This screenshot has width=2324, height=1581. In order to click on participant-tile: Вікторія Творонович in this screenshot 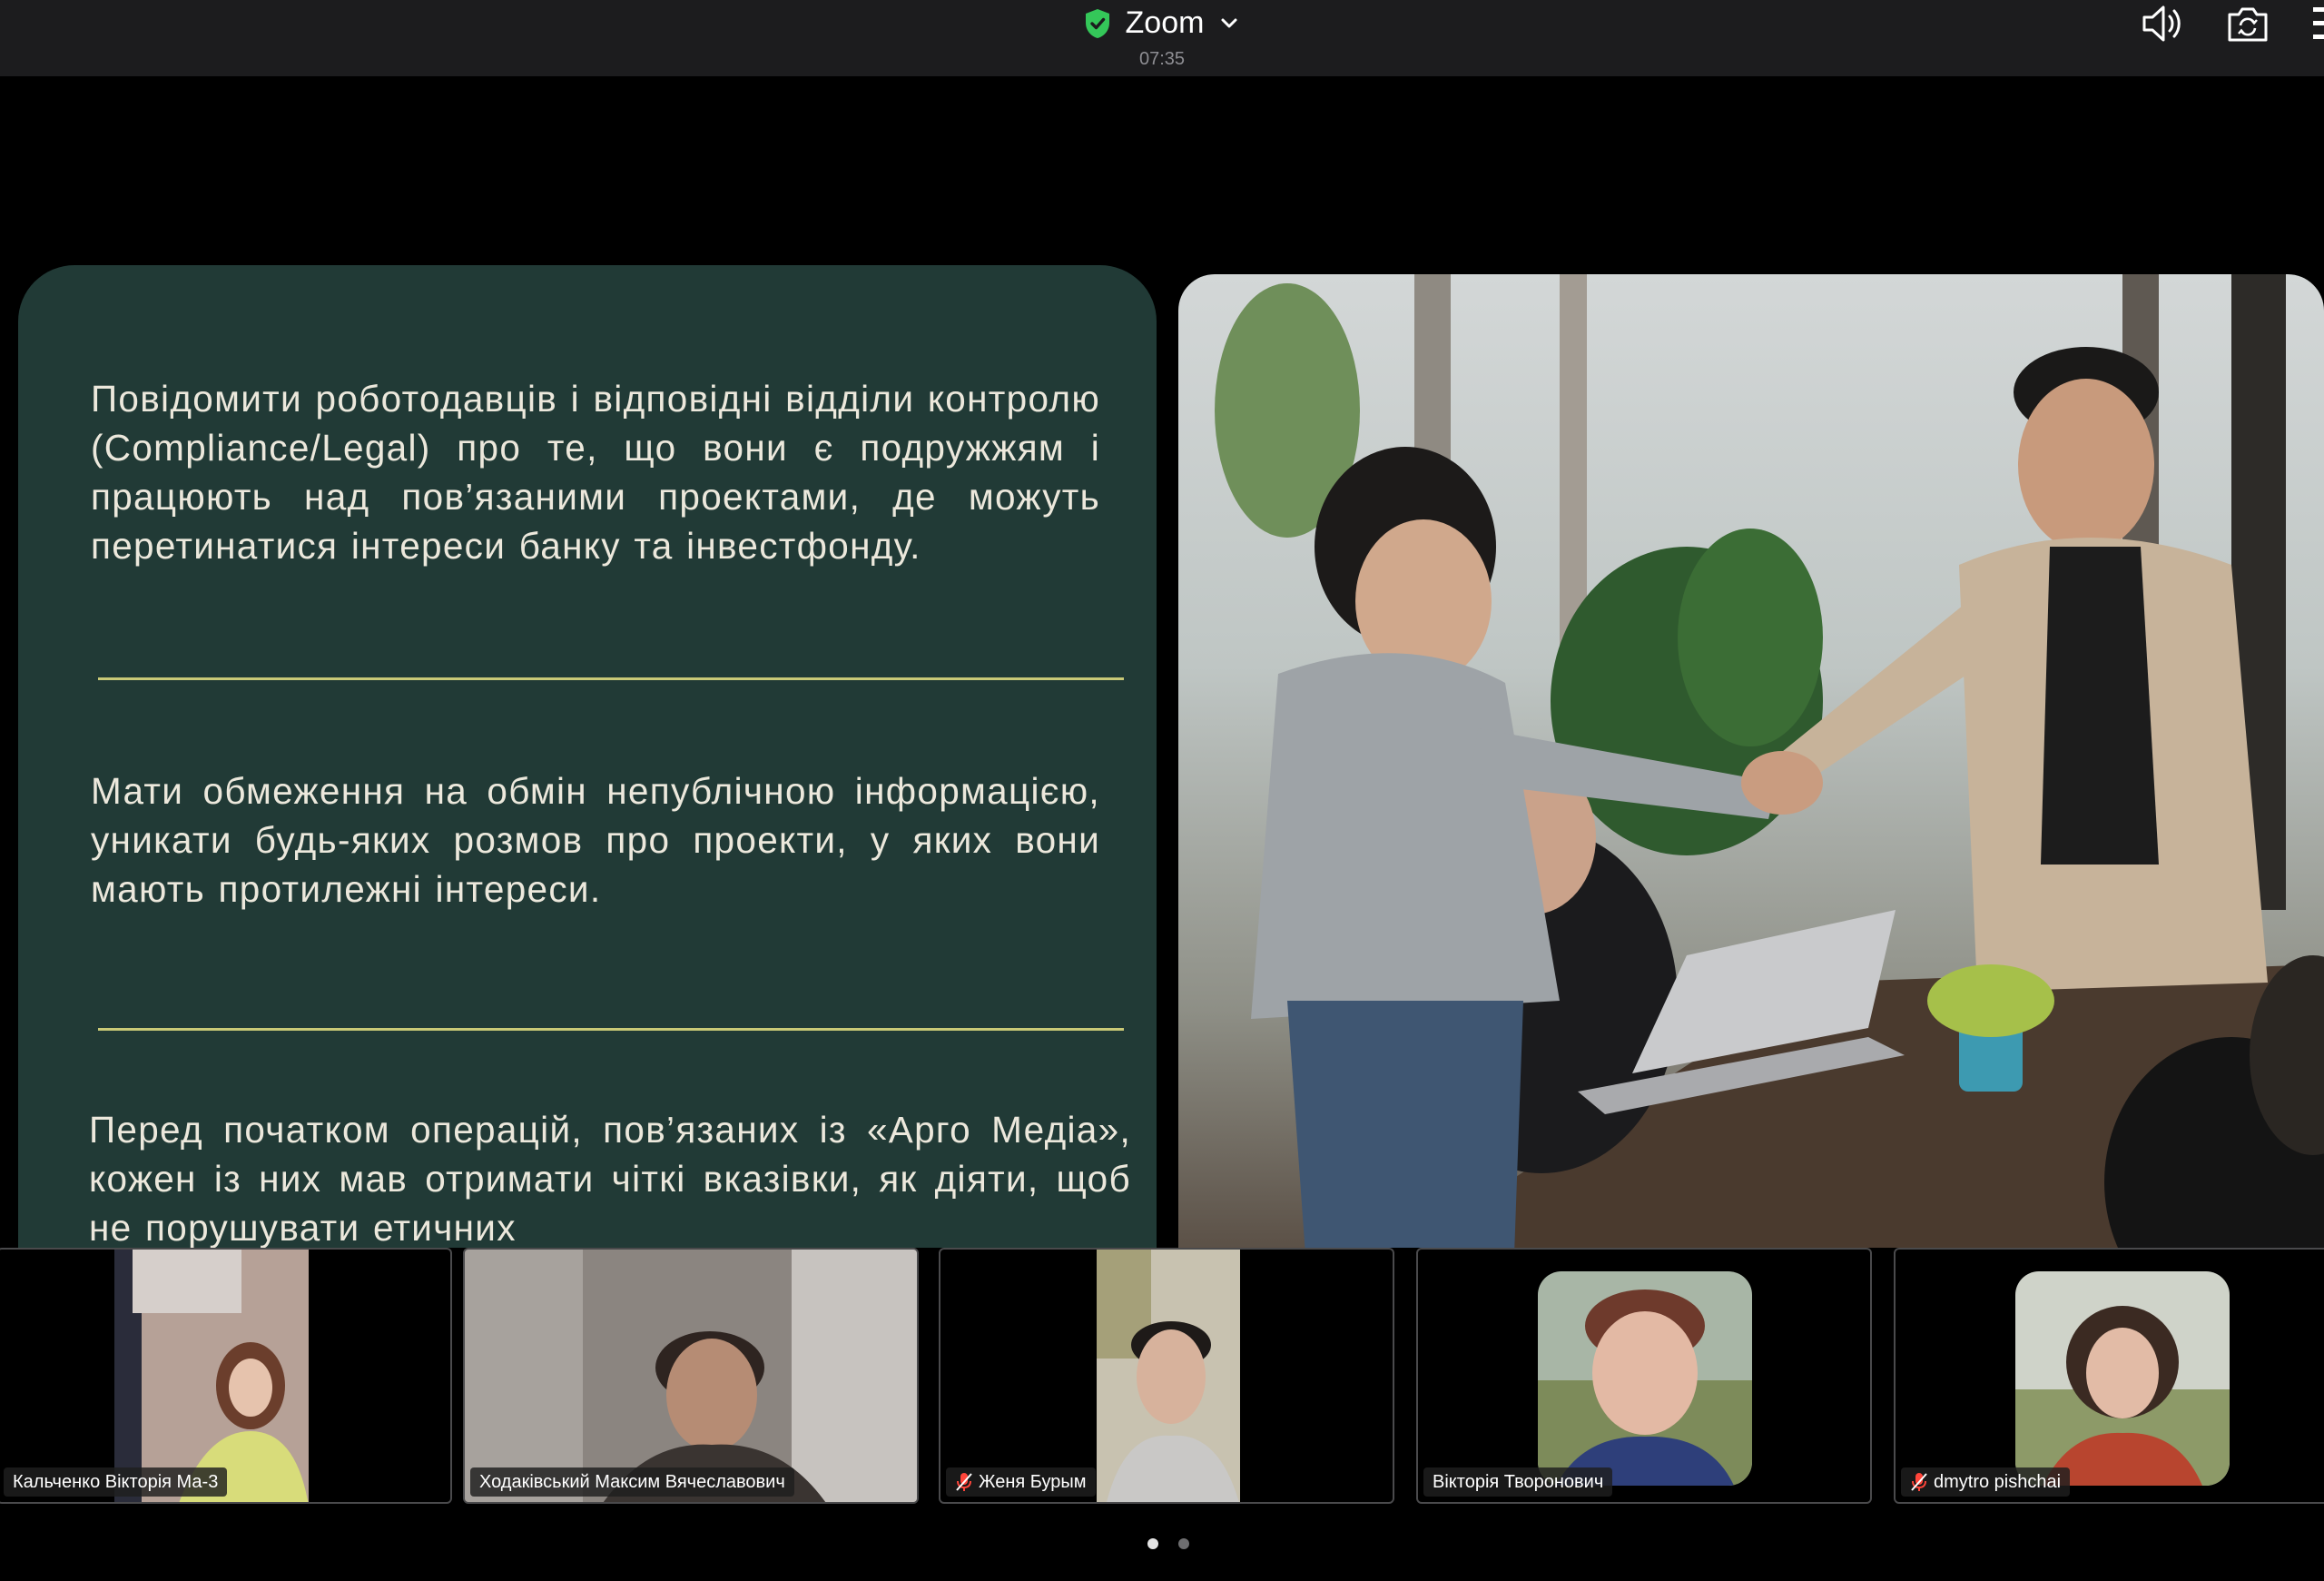, I will do `click(1644, 1376)`.